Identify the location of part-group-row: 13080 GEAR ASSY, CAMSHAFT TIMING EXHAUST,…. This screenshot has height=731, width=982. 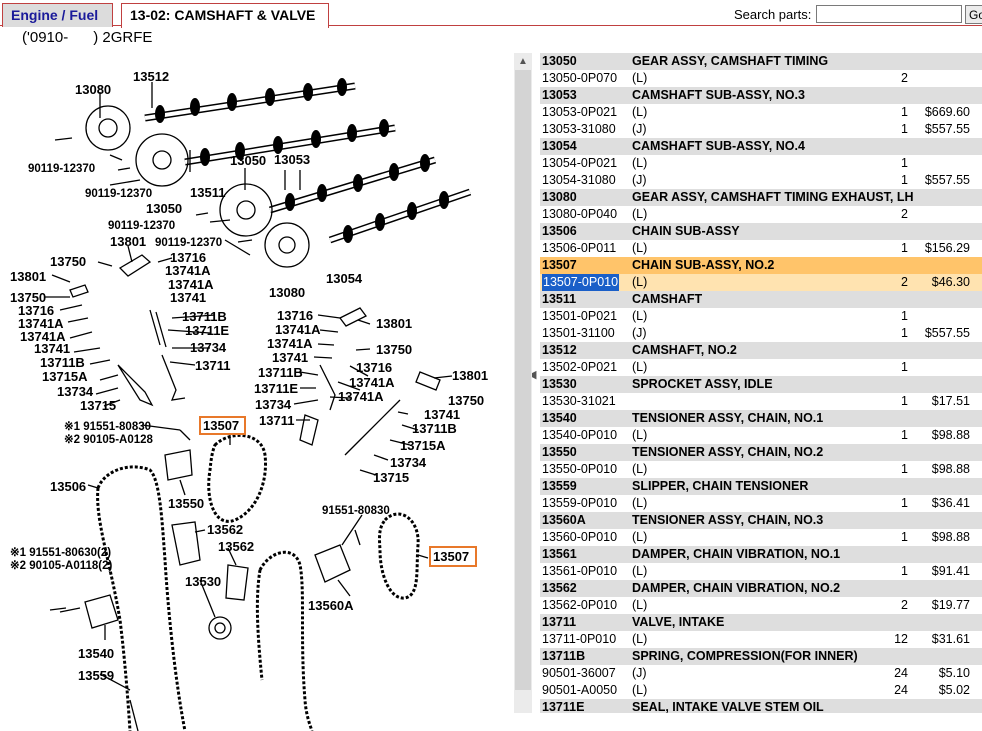
(761, 197).